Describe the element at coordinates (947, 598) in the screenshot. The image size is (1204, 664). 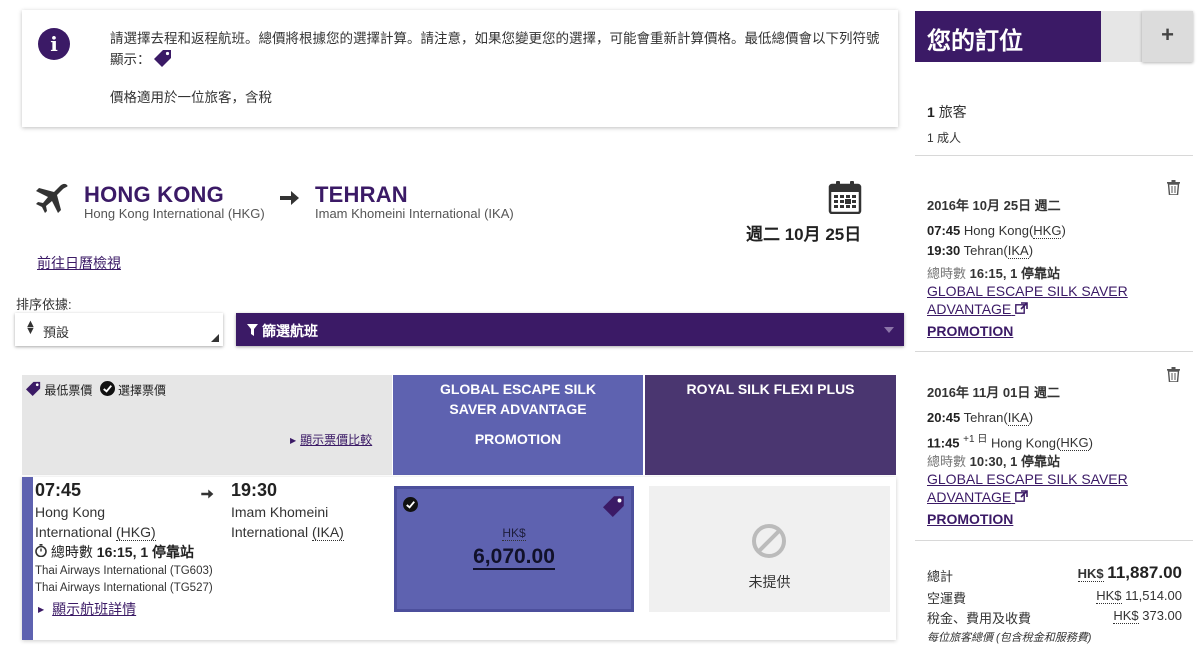
I see `fare-label: 空運費` at that location.